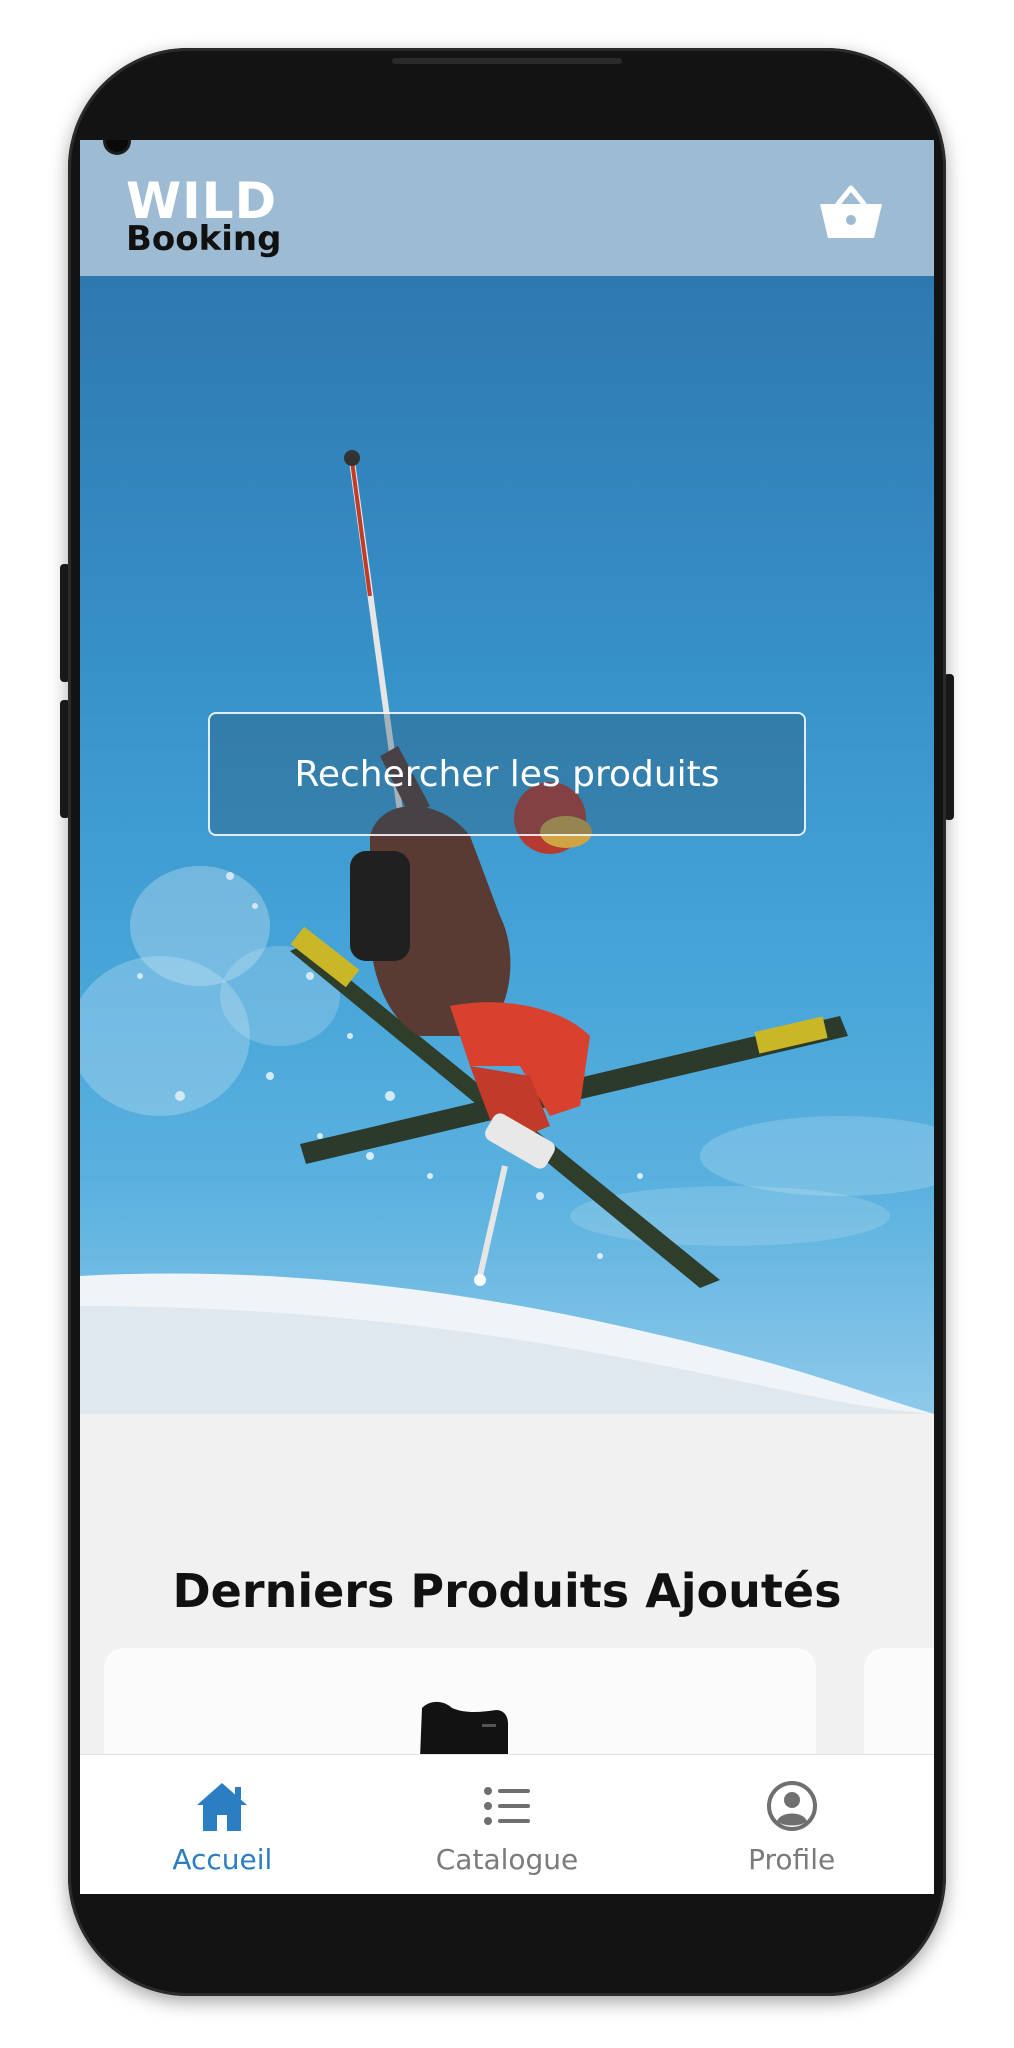 The width and height of the screenshot is (1014, 2048). Describe the element at coordinates (507, 1806) in the screenshot. I see `list-icon` at that location.